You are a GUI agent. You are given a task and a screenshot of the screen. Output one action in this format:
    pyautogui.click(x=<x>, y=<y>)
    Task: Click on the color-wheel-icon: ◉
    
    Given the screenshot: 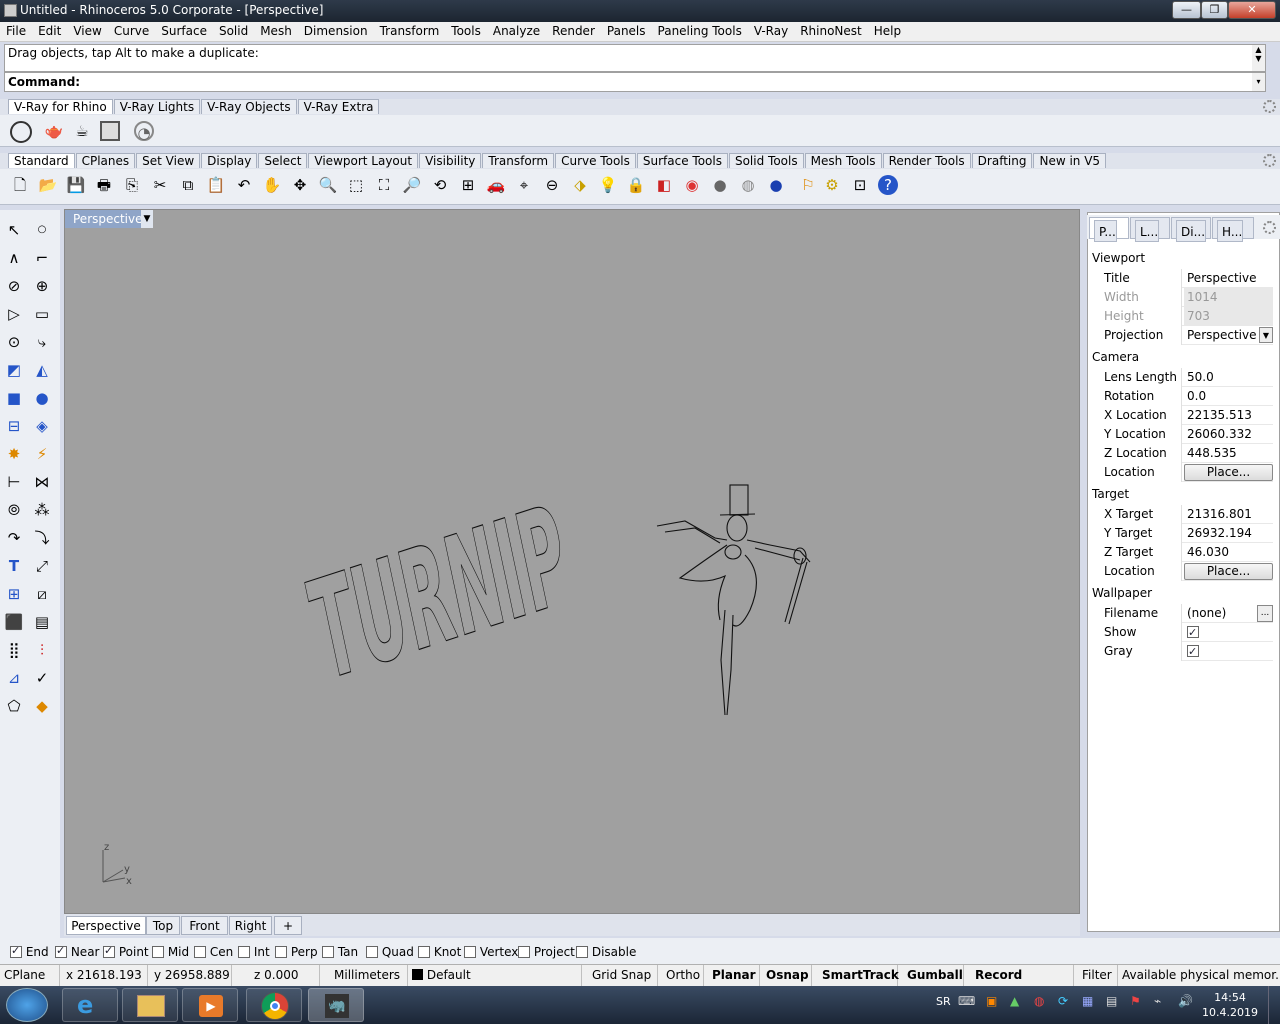 What is the action you would take?
    pyautogui.click(x=692, y=185)
    